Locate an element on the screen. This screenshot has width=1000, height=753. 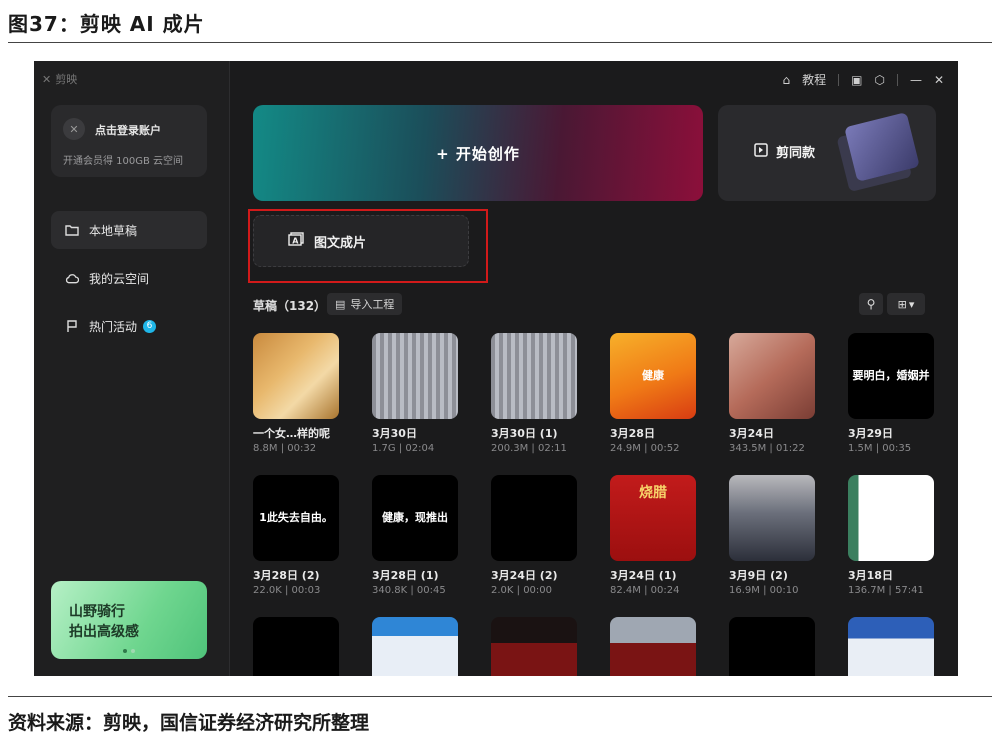
search-button: ⚲ is located at coordinates (871, 304).